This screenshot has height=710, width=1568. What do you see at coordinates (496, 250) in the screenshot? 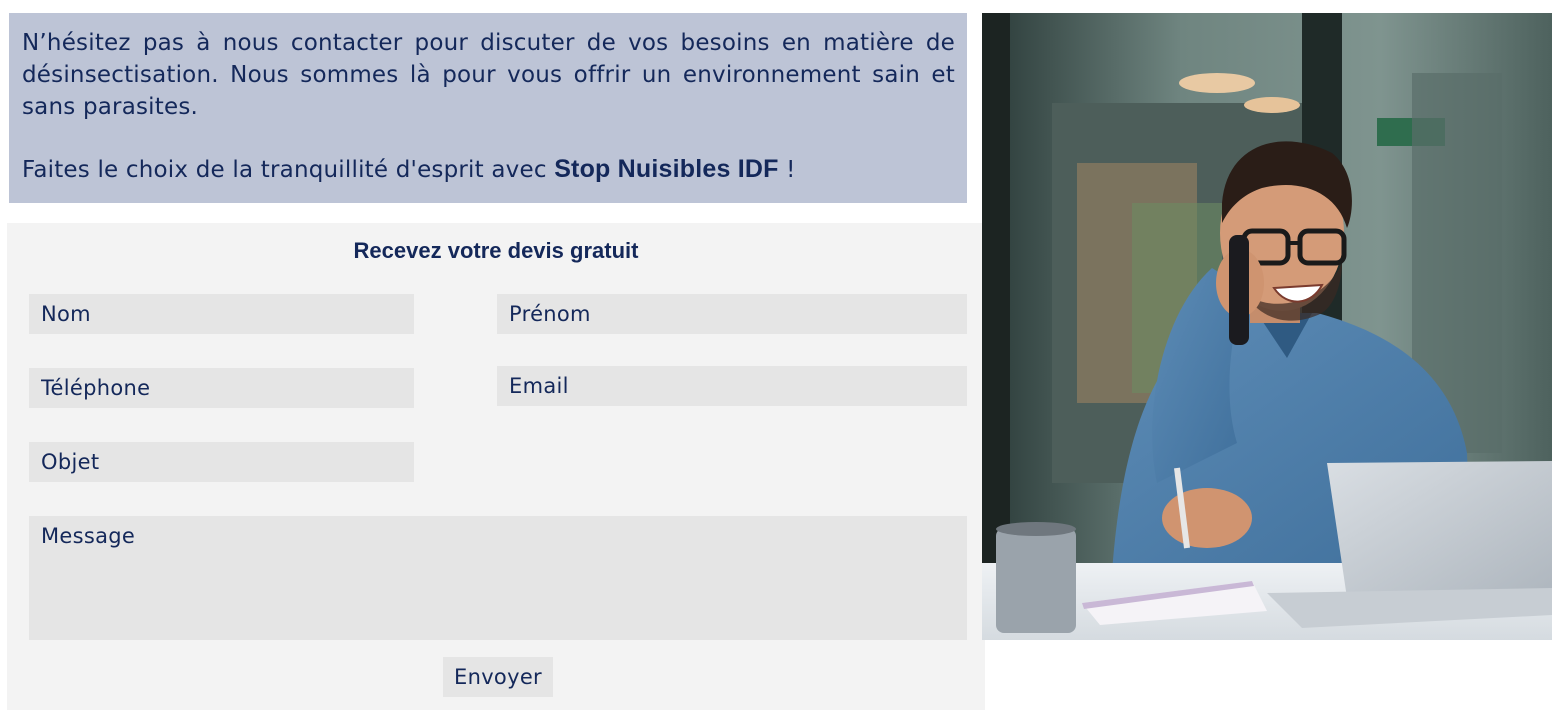
I see `form-title: Recevez votre devis gratuit` at bounding box center [496, 250].